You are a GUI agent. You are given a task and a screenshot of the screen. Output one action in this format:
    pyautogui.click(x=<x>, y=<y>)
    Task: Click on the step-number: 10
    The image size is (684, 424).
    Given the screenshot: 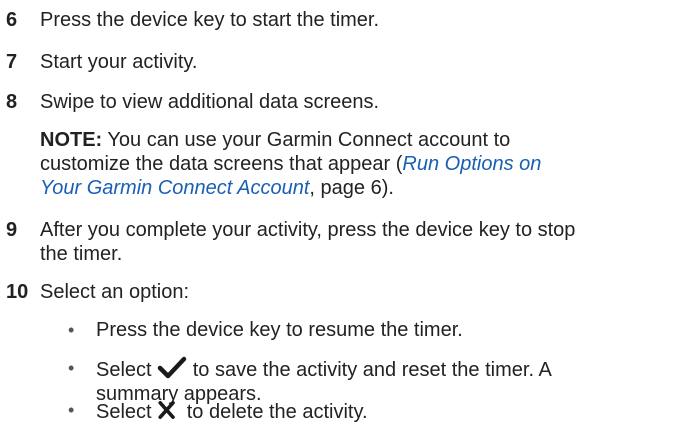 What is the action you would take?
    pyautogui.click(x=17, y=292)
    